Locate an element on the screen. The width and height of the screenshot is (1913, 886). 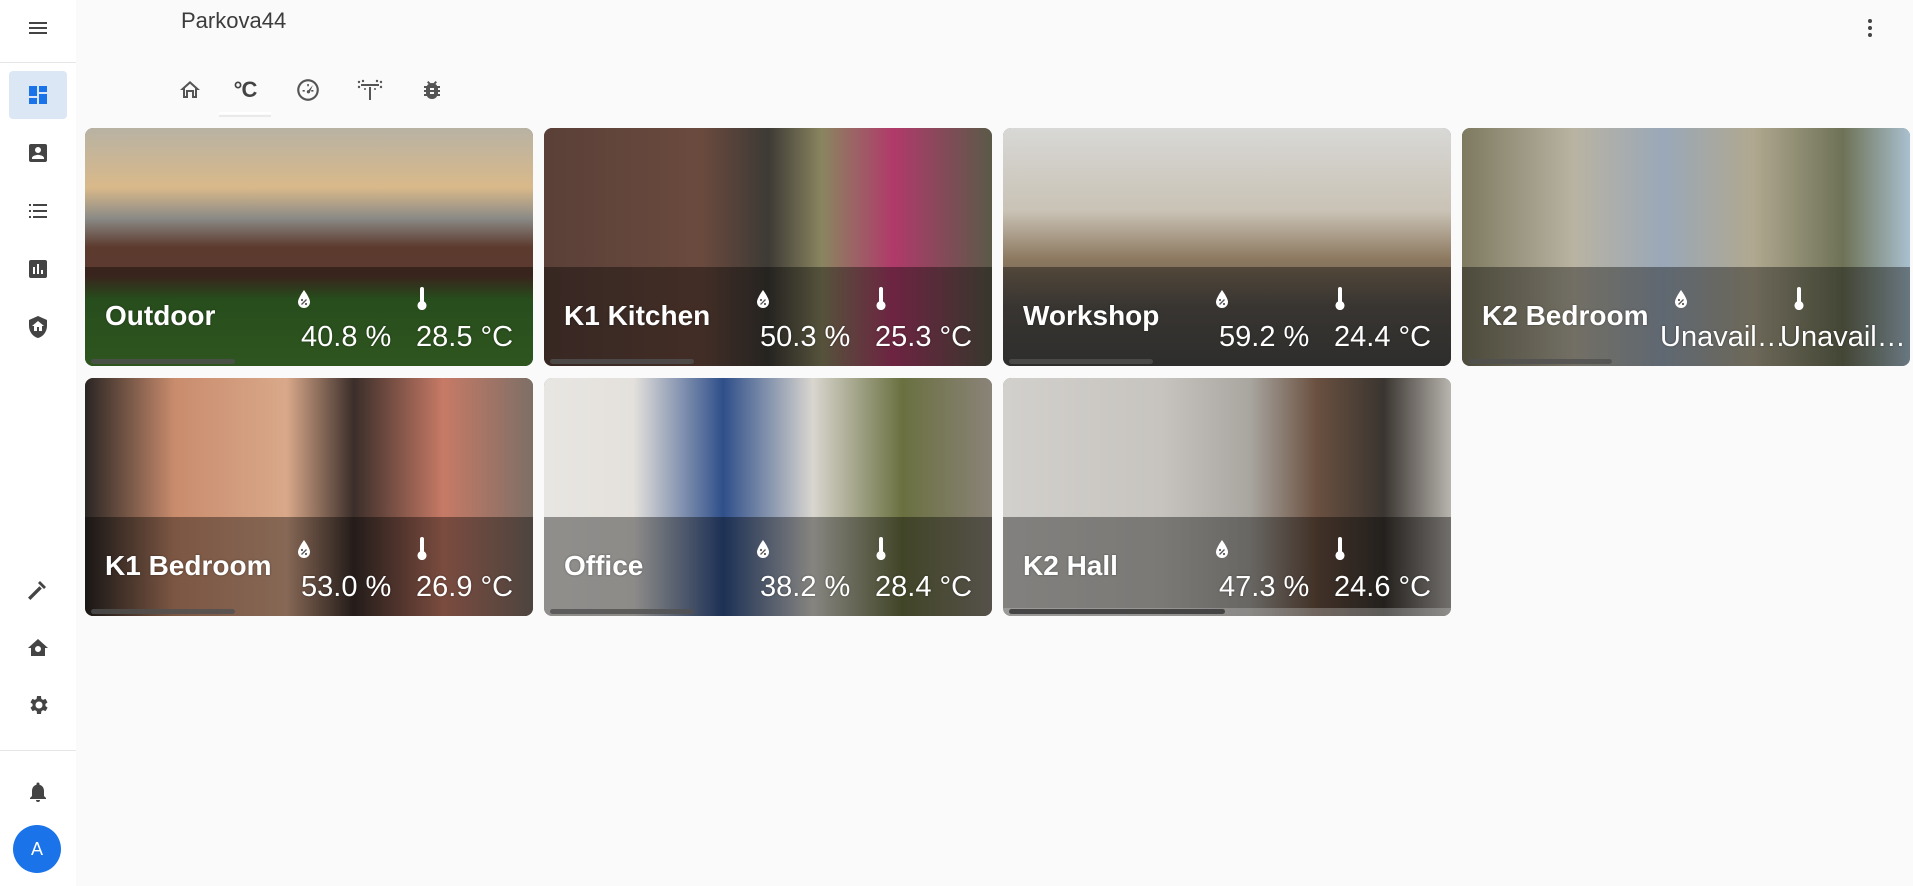
temperature-value: 28.4 °C is located at coordinates (923, 587).